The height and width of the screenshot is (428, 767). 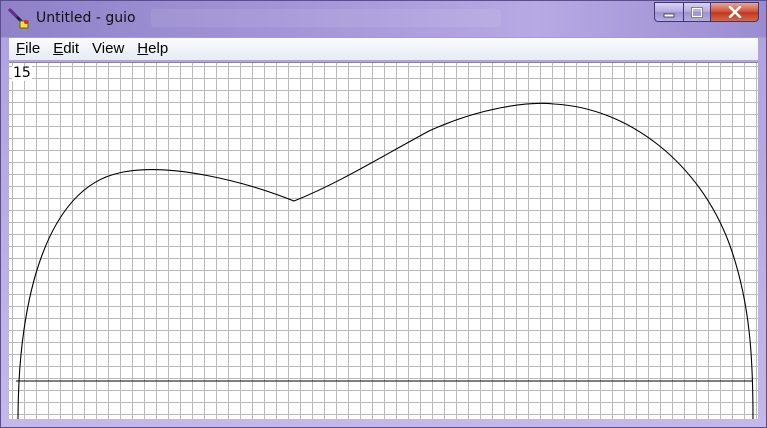 I want to click on menu-help: Help, so click(x=152, y=49).